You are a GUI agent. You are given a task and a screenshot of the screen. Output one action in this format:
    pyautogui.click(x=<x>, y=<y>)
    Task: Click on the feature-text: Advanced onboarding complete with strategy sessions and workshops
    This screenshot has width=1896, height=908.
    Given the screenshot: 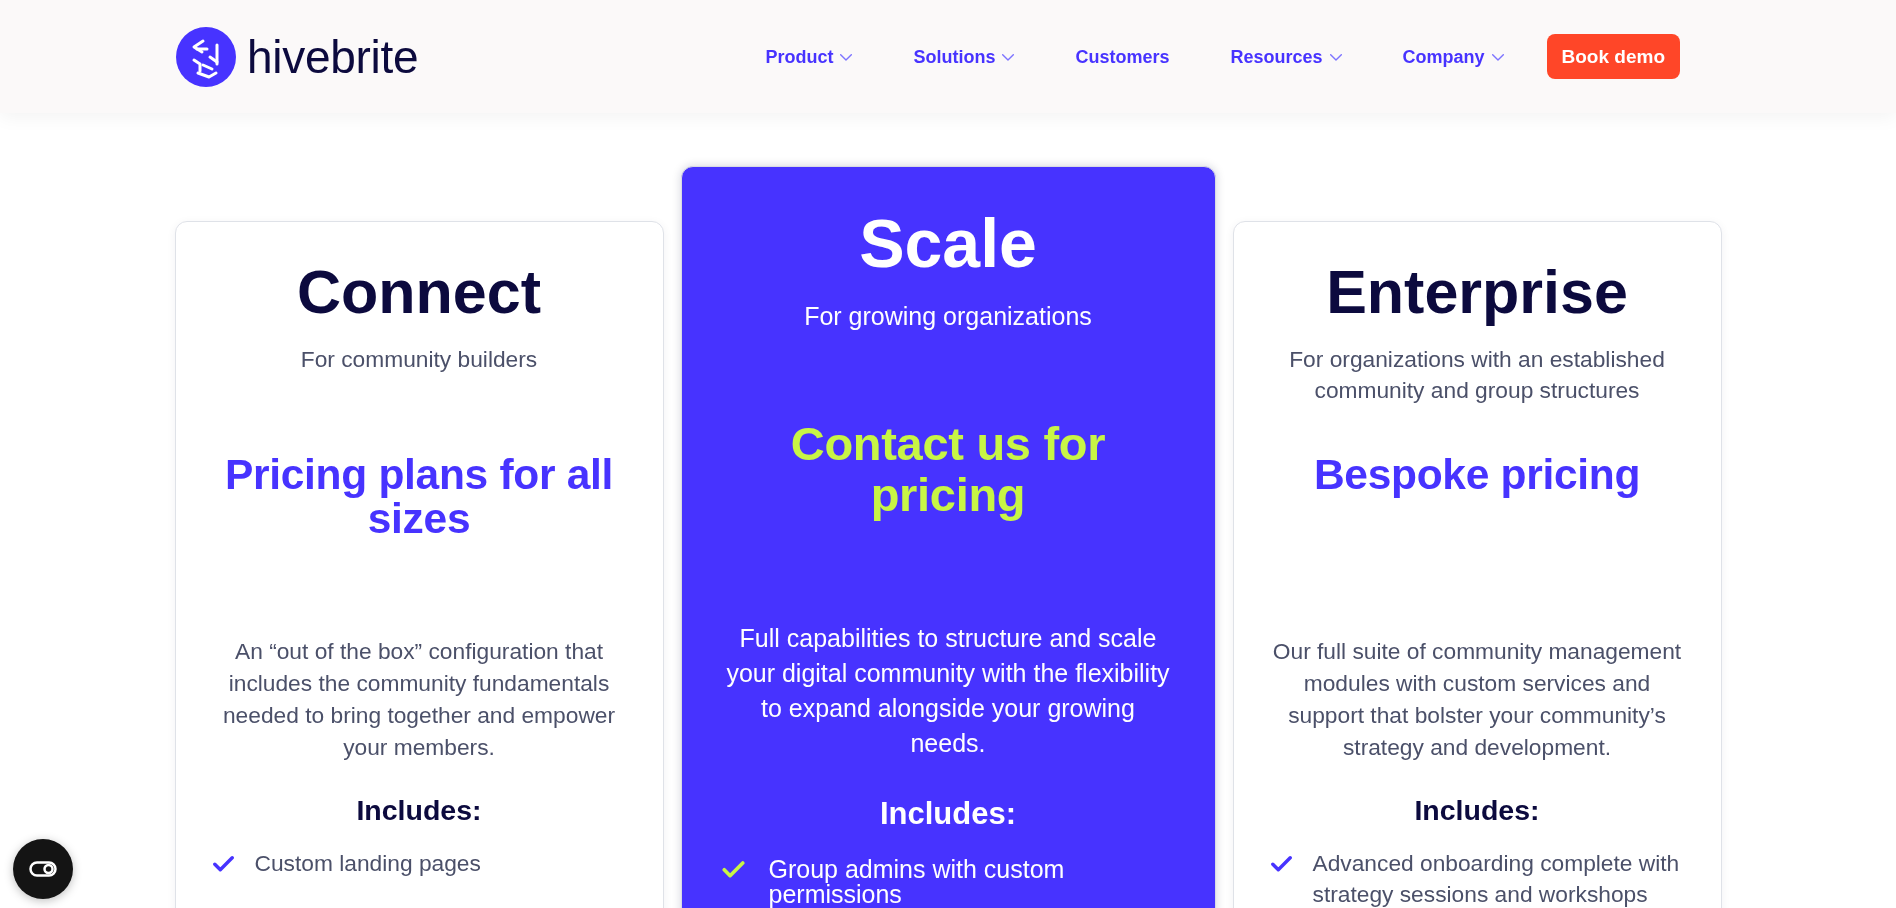 What is the action you would take?
    pyautogui.click(x=1496, y=878)
    